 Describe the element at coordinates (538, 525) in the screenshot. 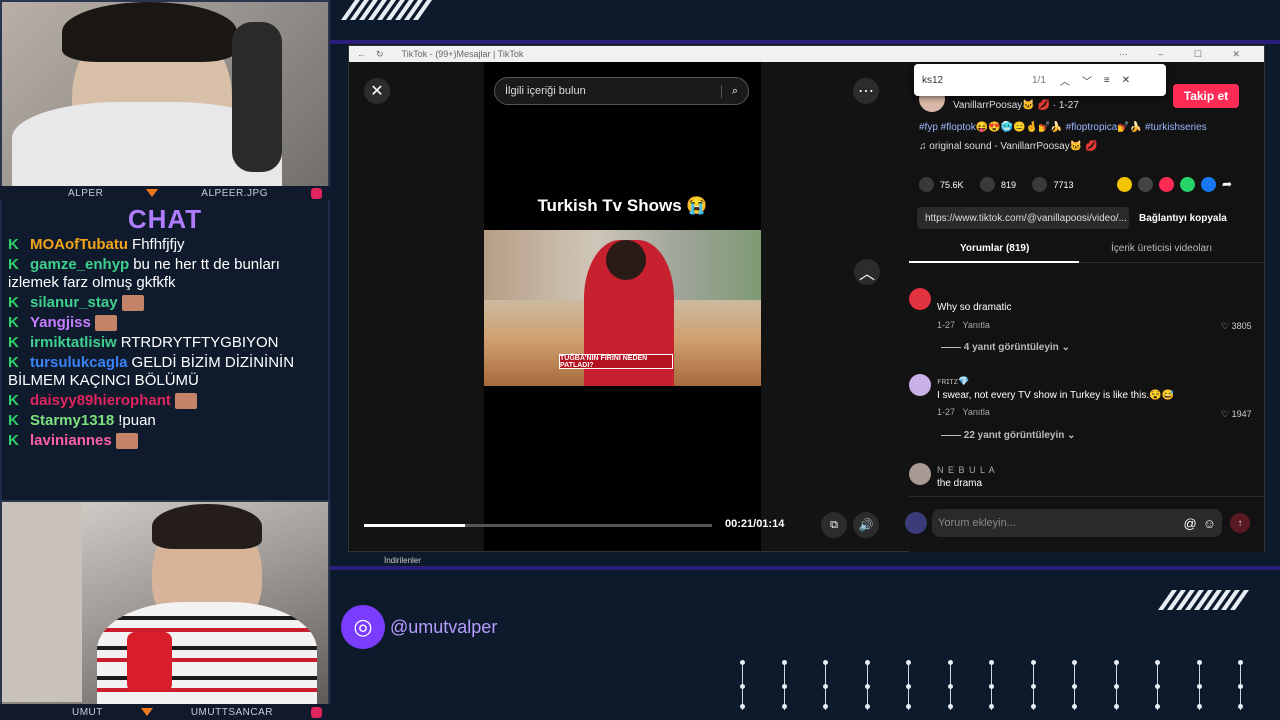

I see `video-progress-bar` at that location.